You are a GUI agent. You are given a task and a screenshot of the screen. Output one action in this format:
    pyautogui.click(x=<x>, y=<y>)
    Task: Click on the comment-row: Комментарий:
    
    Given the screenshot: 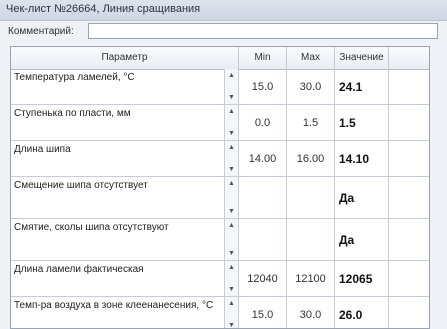 What is the action you would take?
    pyautogui.click(x=223, y=32)
    